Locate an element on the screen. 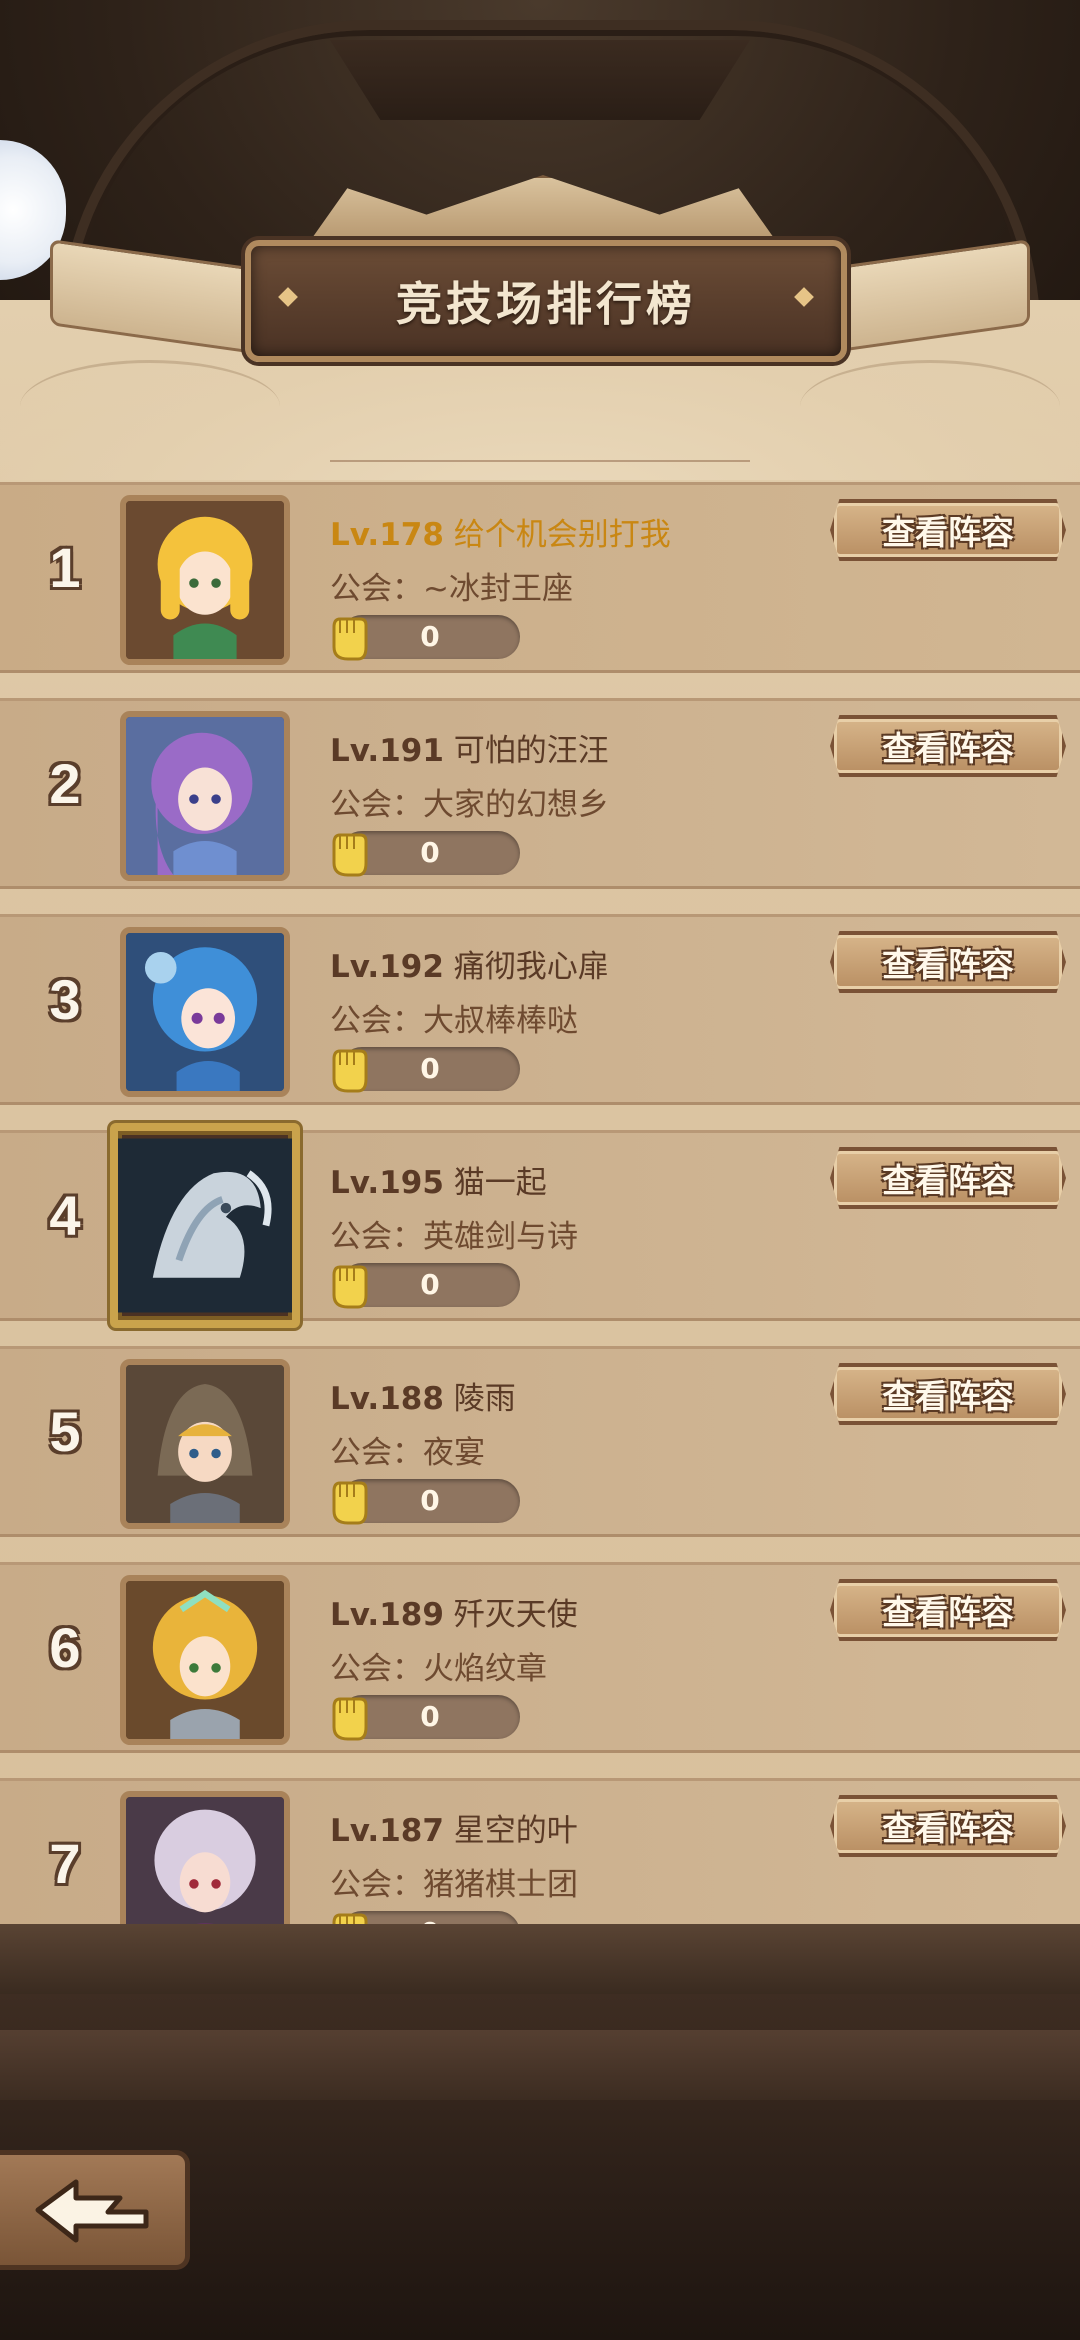  board-bottom-edge is located at coordinates (540, 1959).